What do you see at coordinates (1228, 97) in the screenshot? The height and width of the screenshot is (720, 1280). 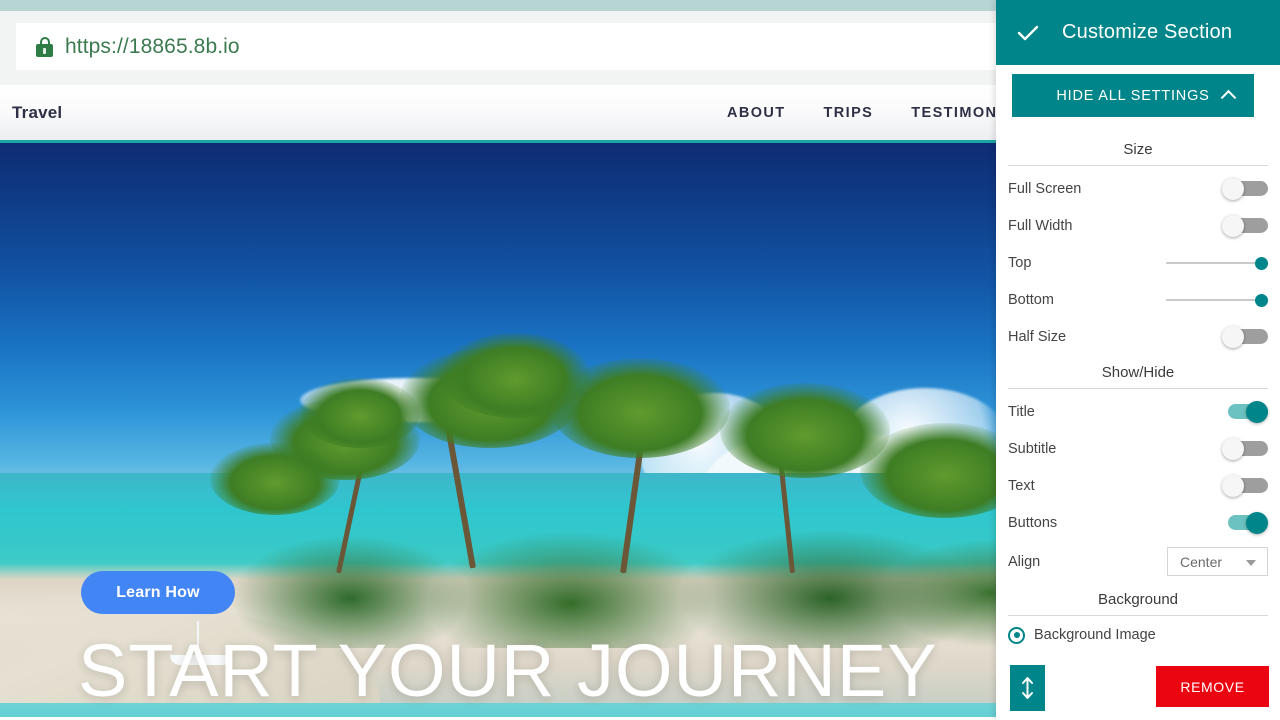 I see `chevron-up-icon` at bounding box center [1228, 97].